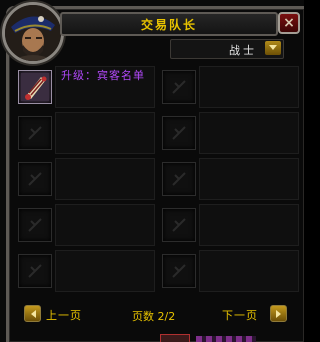  What do you see at coordinates (243, 50) in the screenshot?
I see `class-filter-value: 战士` at bounding box center [243, 50].